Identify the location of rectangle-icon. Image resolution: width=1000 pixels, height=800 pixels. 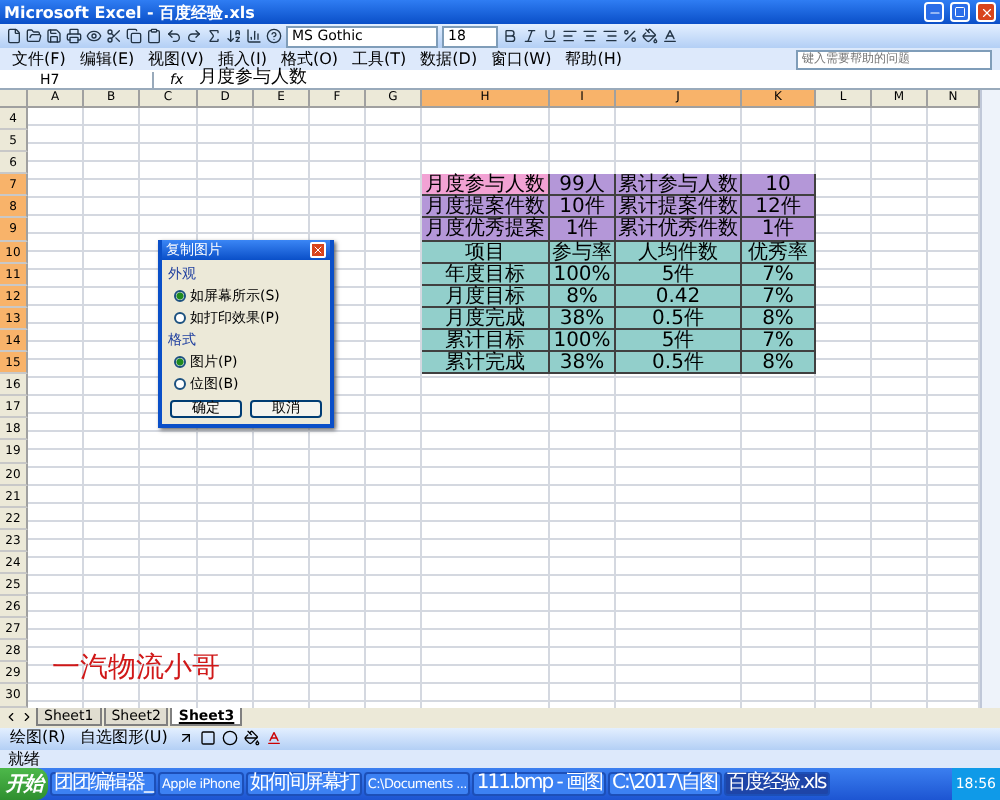
(207, 738).